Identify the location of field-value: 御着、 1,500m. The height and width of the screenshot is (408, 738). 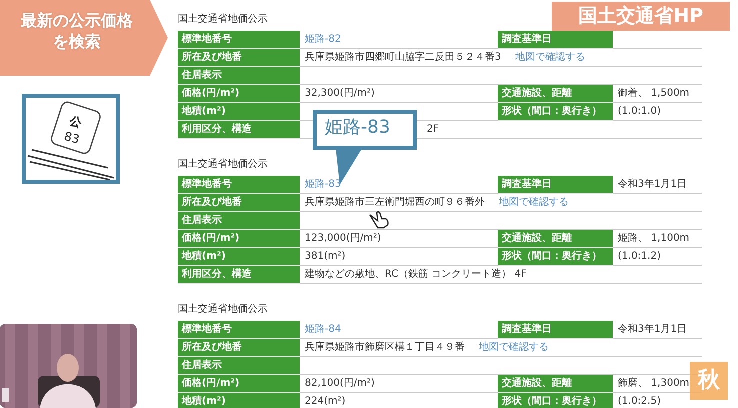
(654, 93).